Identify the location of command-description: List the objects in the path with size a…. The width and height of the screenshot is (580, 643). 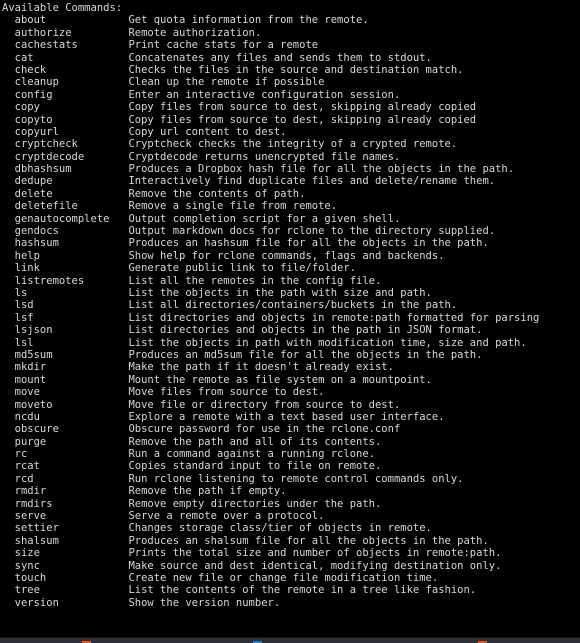
(280, 292).